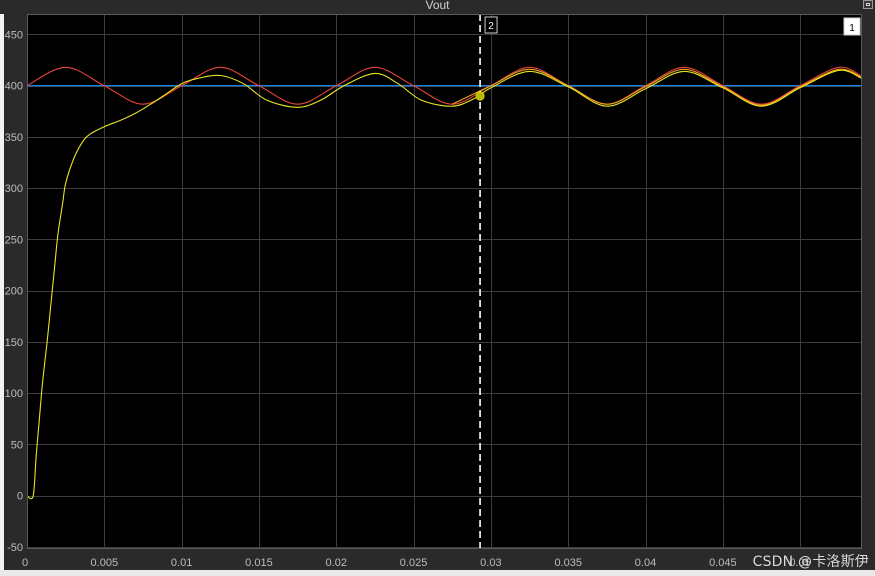 The image size is (875, 576). Describe the element at coordinates (568, 563) in the screenshot. I see `x-tick-label: 0.035` at that location.